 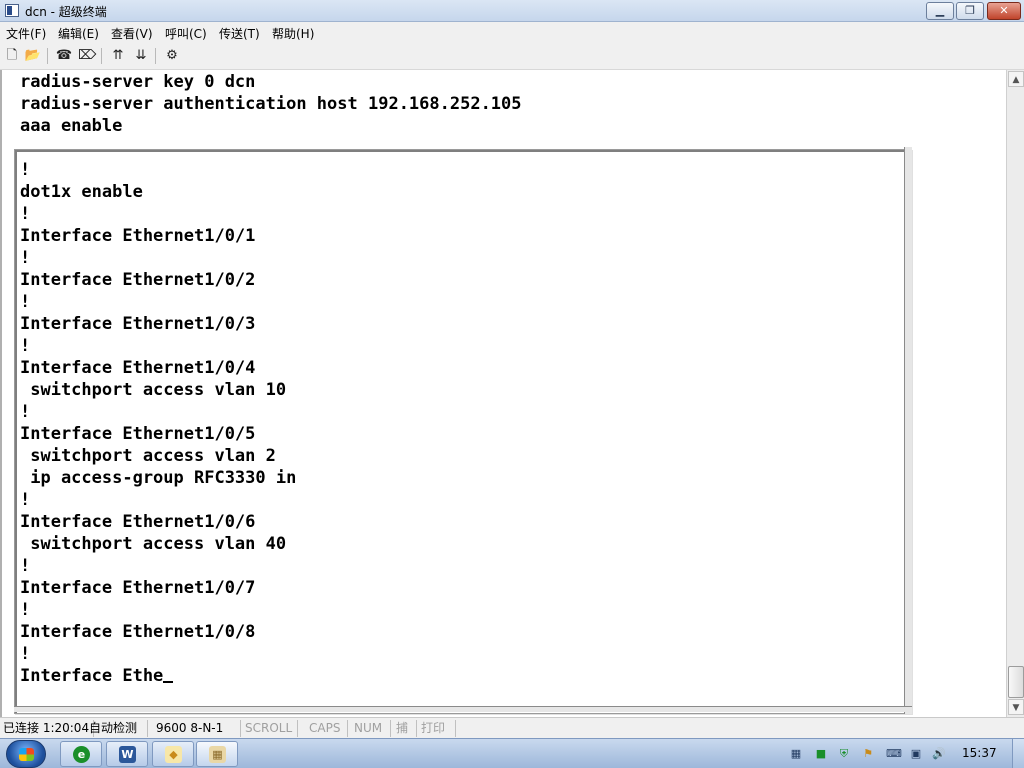 What do you see at coordinates (141, 56) in the screenshot?
I see `receive-file-icon: ⇊` at bounding box center [141, 56].